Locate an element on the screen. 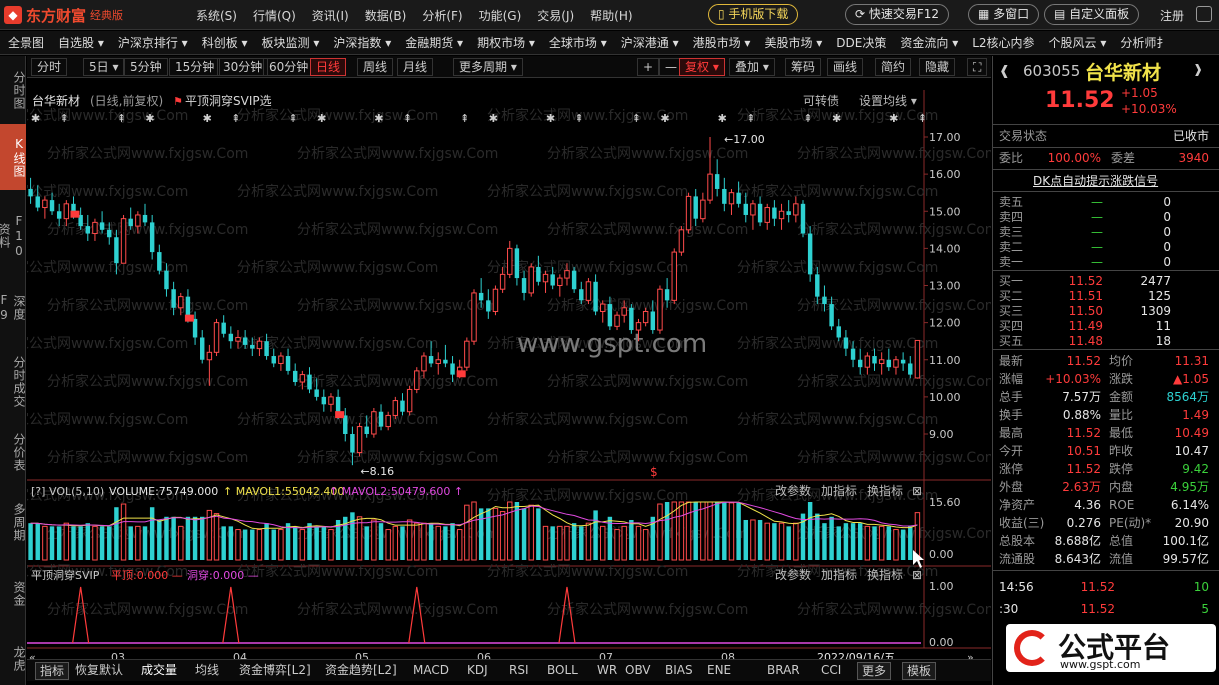 The width and height of the screenshot is (1219, 685). menu-item-4: 分析(F) is located at coordinates (442, 15).